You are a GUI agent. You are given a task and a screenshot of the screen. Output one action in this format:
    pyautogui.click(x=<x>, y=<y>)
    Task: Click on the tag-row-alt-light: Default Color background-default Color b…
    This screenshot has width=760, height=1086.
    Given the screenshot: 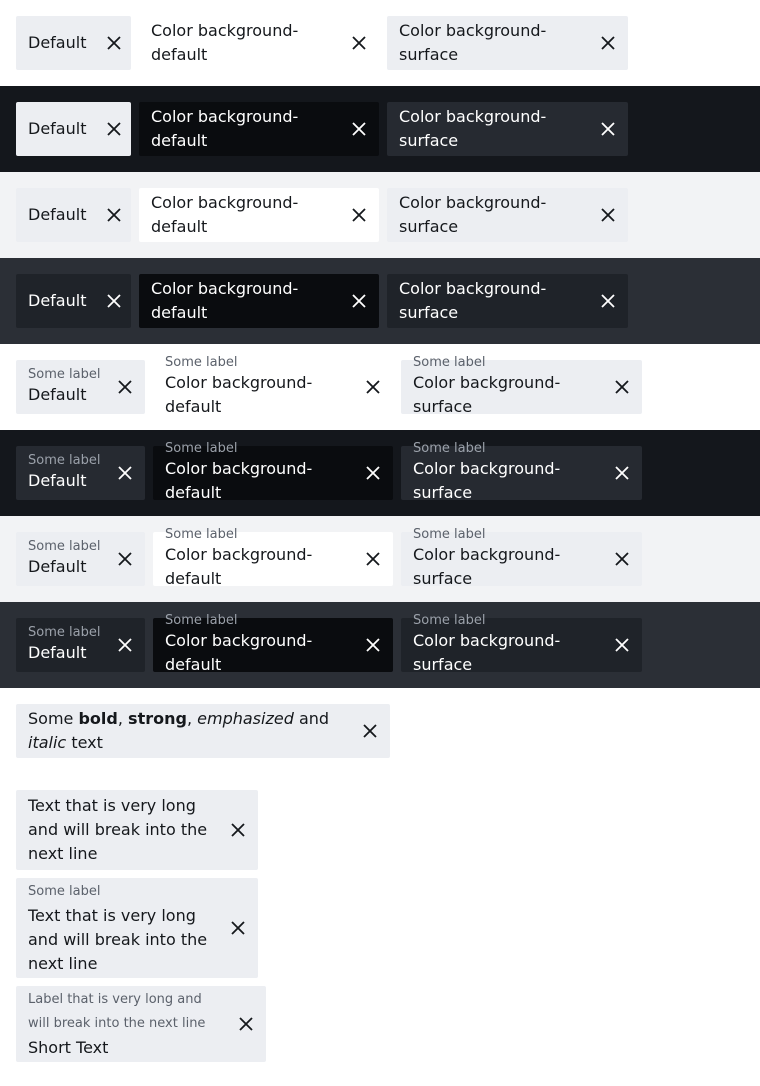 What is the action you would take?
    pyautogui.click(x=380, y=215)
    